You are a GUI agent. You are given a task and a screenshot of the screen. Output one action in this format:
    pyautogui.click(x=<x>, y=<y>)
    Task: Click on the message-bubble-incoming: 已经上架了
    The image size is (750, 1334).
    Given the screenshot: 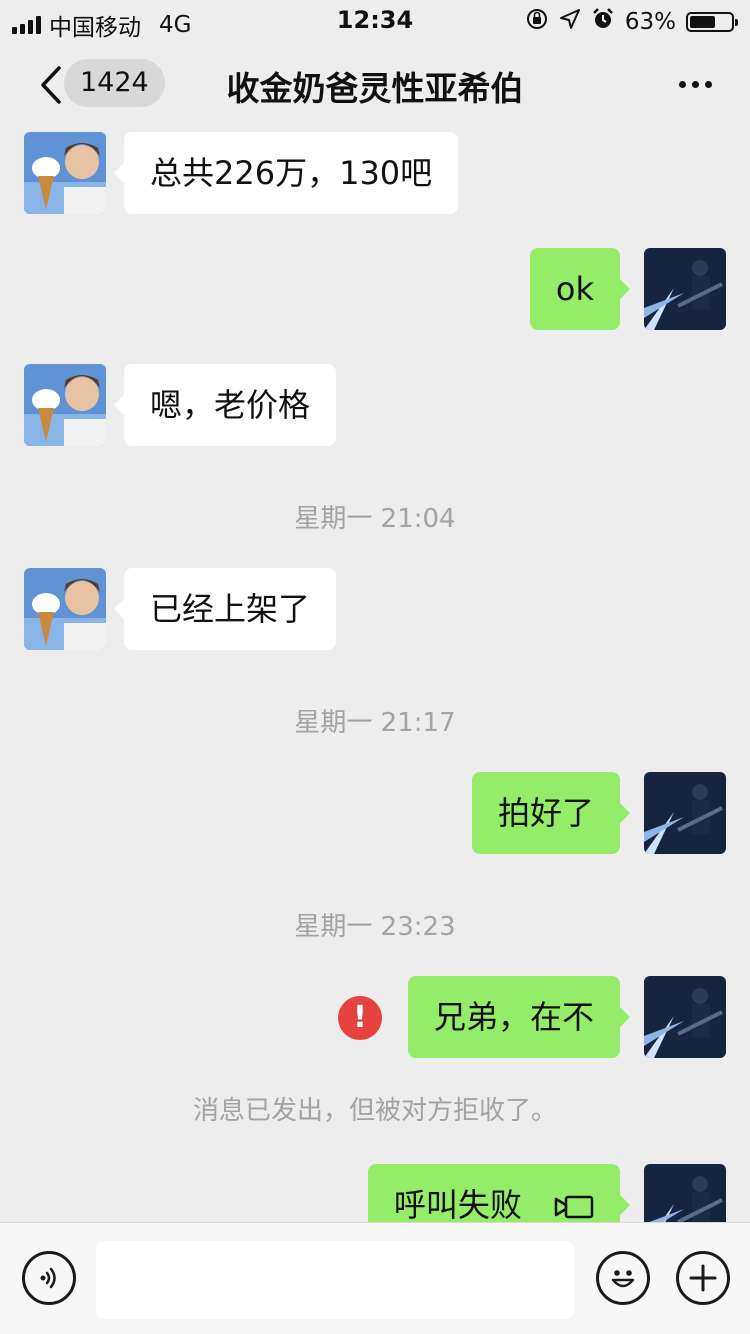 What is the action you would take?
    pyautogui.click(x=225, y=609)
    